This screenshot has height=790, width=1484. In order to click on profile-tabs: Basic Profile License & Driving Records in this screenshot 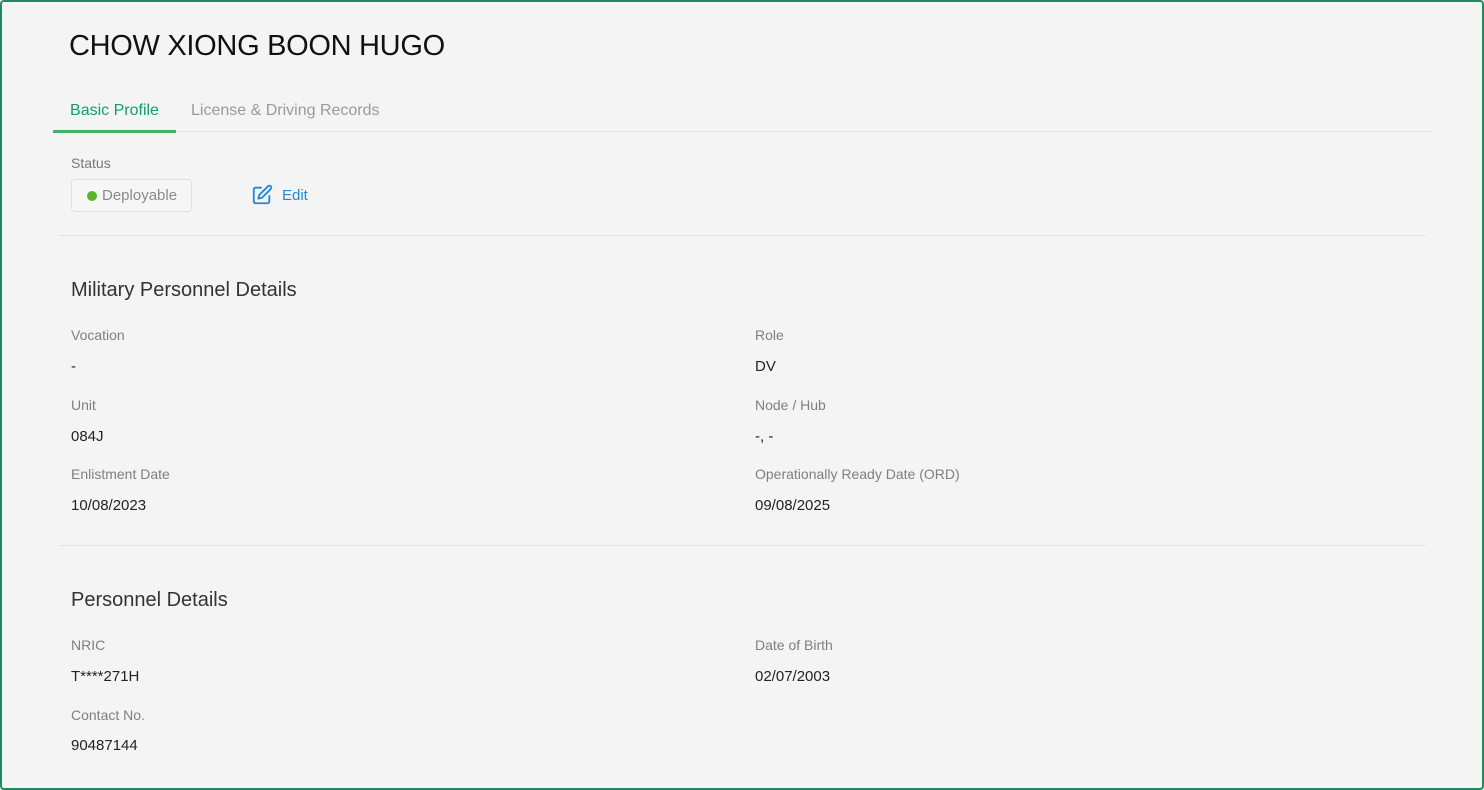, I will do `click(742, 114)`.